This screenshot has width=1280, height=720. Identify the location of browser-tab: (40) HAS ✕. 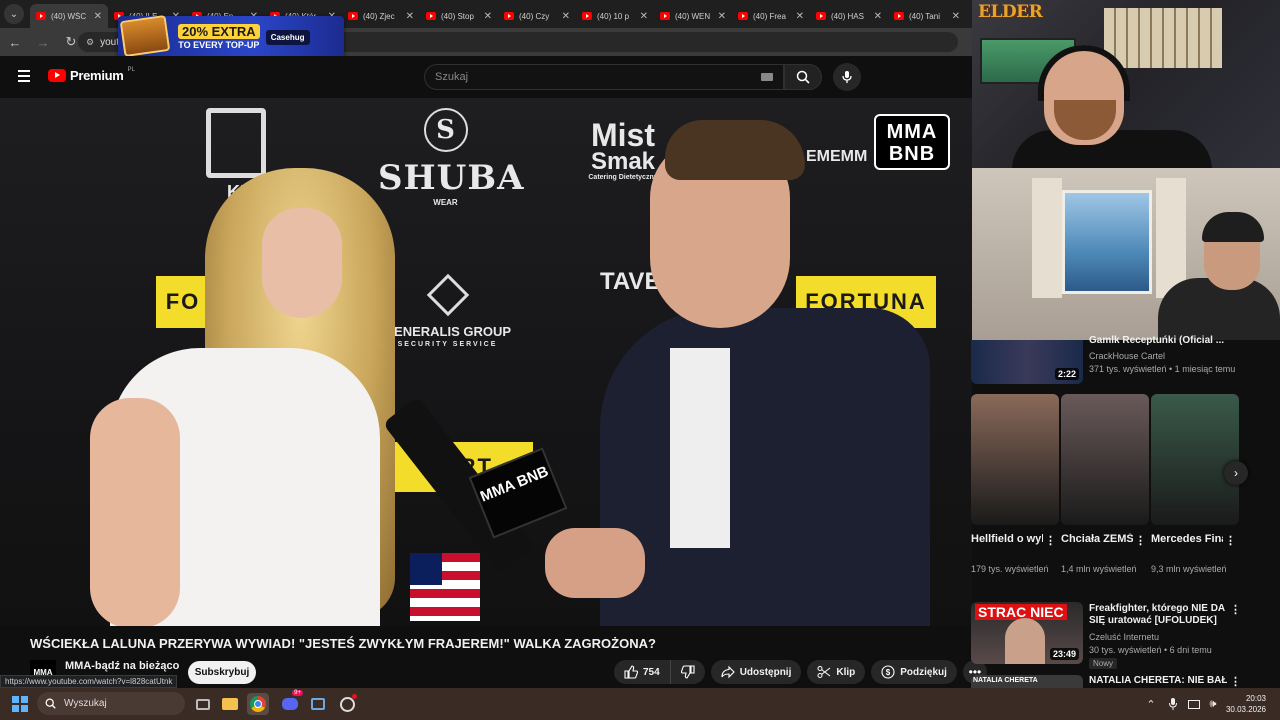
(849, 16).